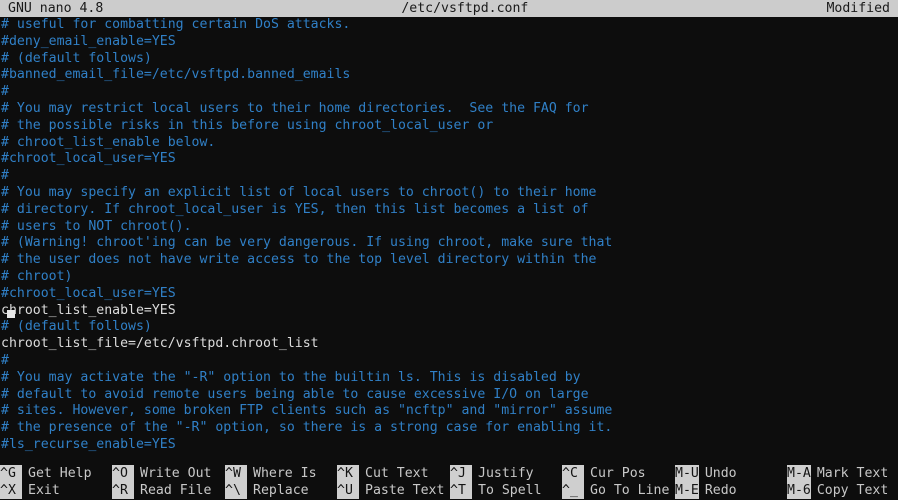  Describe the element at coordinates (799, 490) in the screenshot. I see `shortcut-key: M-6` at that location.